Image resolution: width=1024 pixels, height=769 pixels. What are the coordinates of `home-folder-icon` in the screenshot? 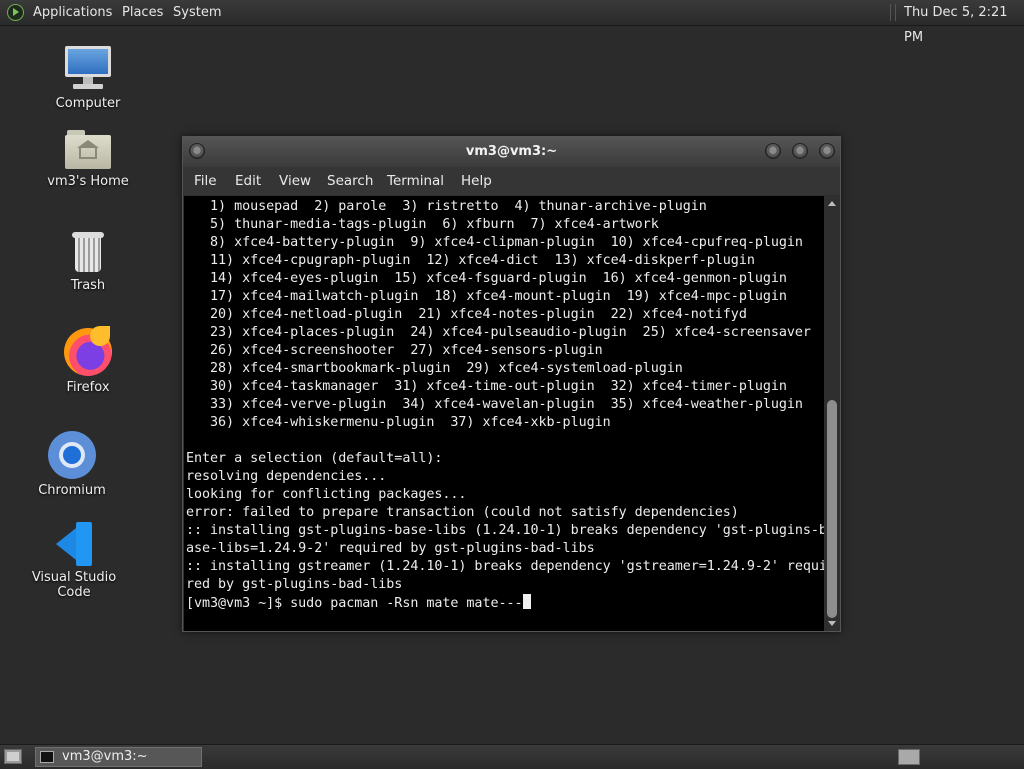 It's located at (88, 150).